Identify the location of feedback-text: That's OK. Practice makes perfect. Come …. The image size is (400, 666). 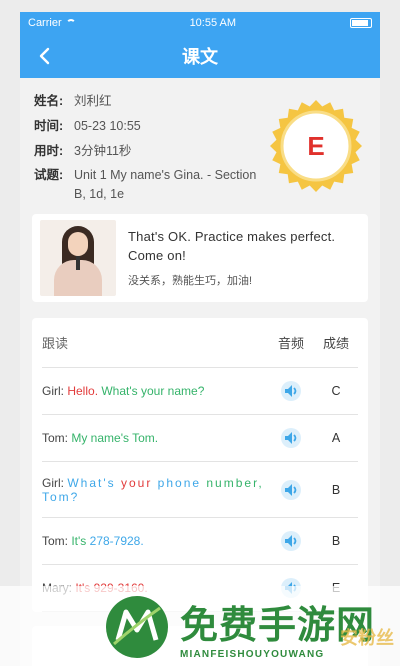
(244, 258).